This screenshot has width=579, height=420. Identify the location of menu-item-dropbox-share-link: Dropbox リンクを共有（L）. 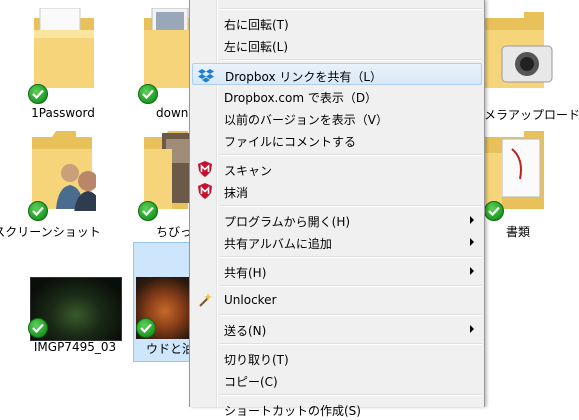
(337, 74).